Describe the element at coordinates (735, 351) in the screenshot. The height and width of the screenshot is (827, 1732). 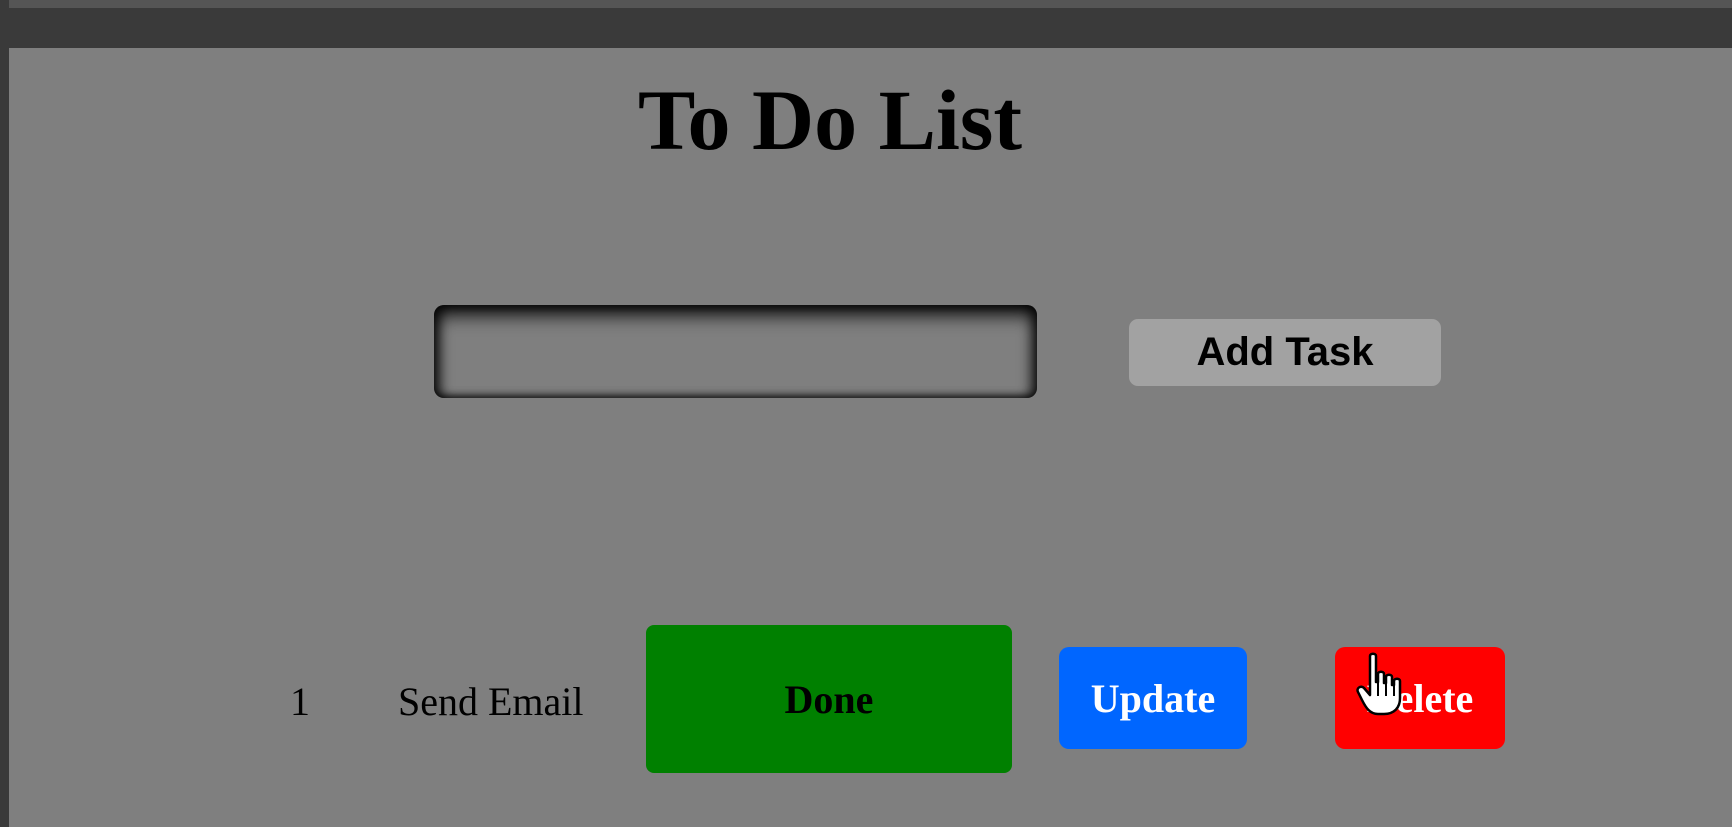
I see `task-input` at that location.